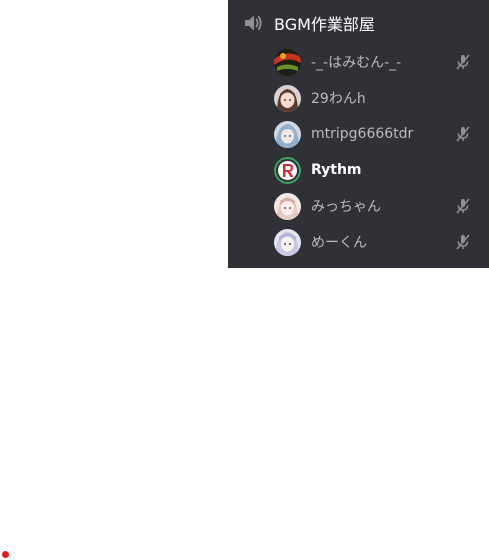 This screenshot has height=560, width=489. I want to click on member-name: 29わんh, so click(338, 99).